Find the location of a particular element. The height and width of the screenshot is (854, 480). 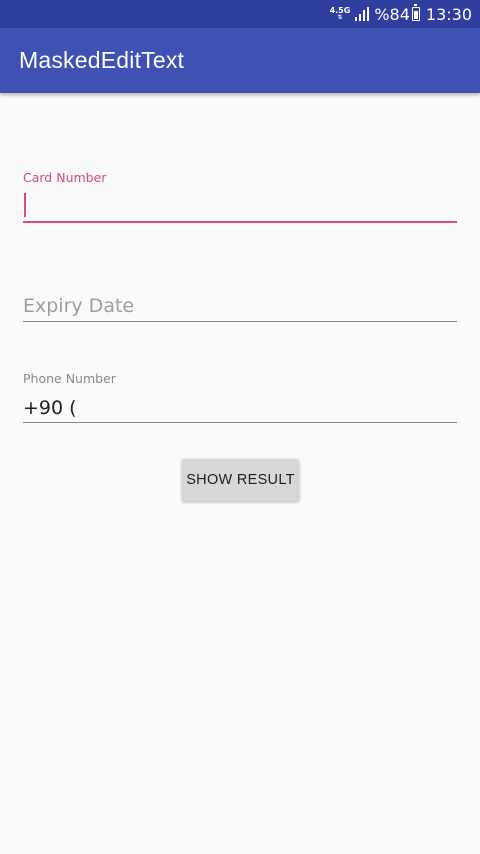

phone-number-underline is located at coordinates (240, 422).